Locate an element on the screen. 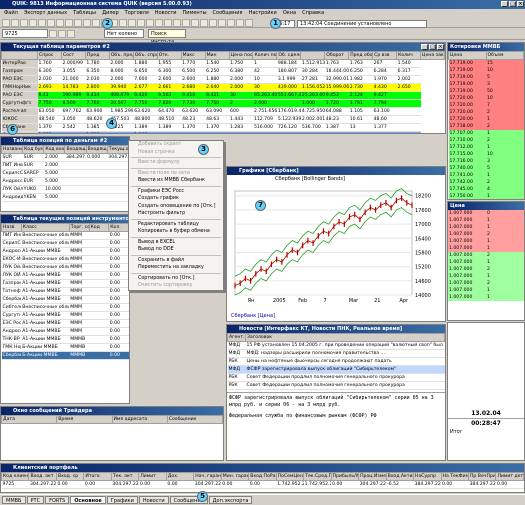 The width and height of the screenshot is (525, 505). col-header: Сост is located at coordinates (73, 55).